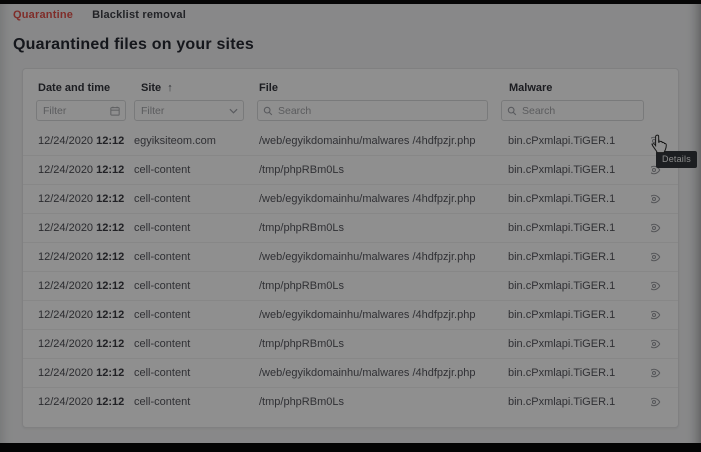 This screenshot has width=701, height=452. What do you see at coordinates (195, 88) in the screenshot?
I see `column-header-site: Site ↑` at bounding box center [195, 88].